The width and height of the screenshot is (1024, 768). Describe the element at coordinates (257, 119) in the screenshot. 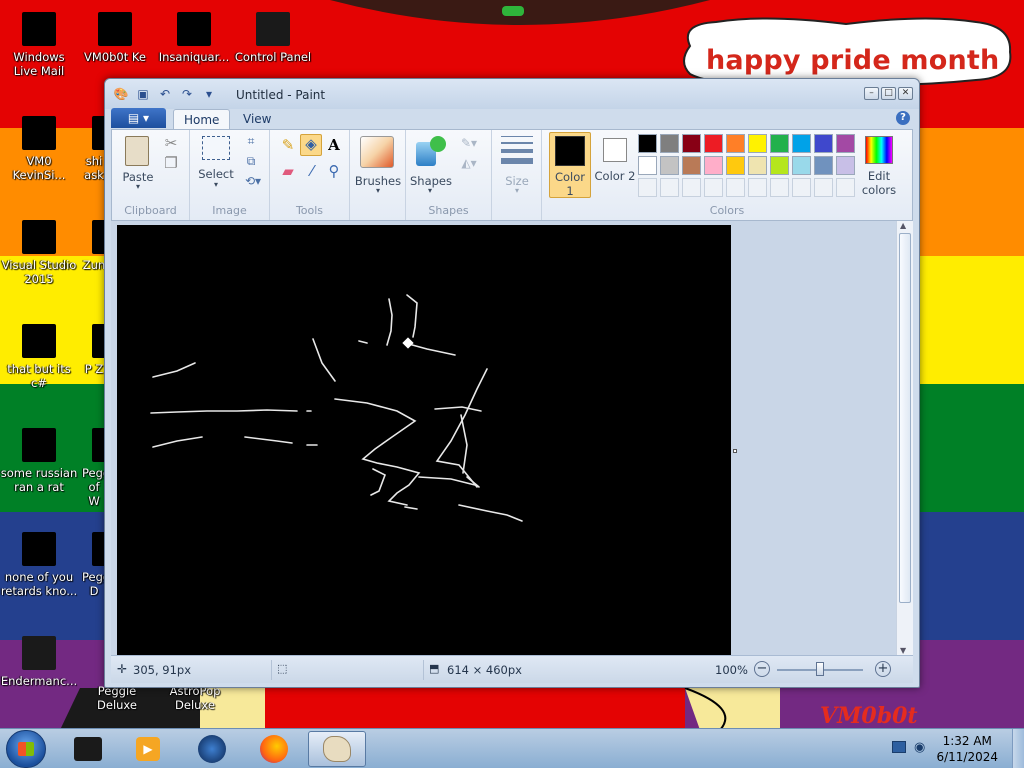

I see `tab-view: View` at that location.